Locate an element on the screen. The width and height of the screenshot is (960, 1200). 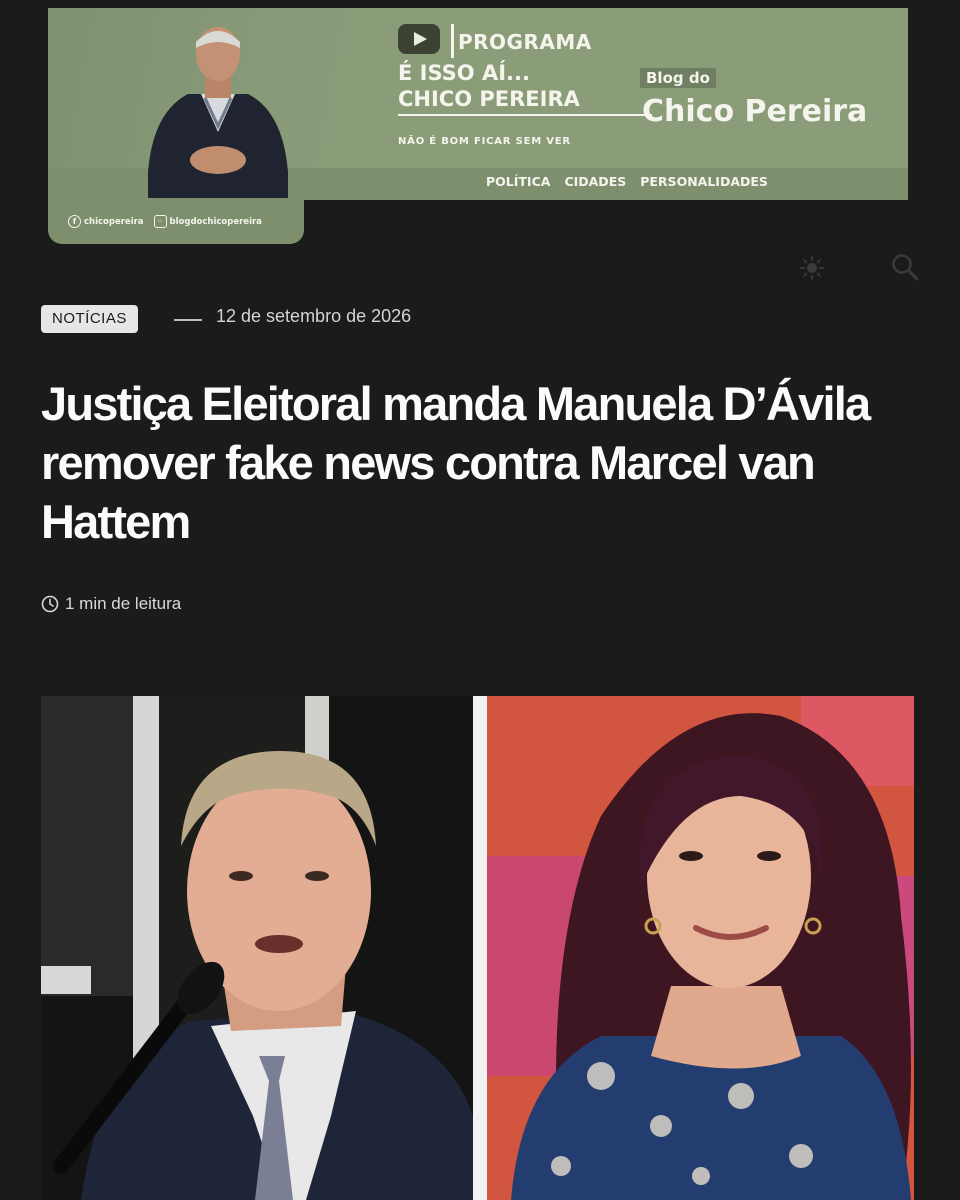
instagram-icon: ◦ is located at coordinates (160, 221).